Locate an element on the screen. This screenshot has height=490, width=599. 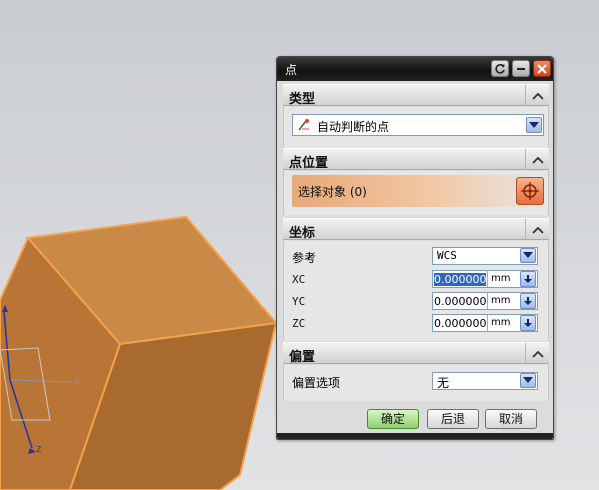
point-picker-button is located at coordinates (530, 191).